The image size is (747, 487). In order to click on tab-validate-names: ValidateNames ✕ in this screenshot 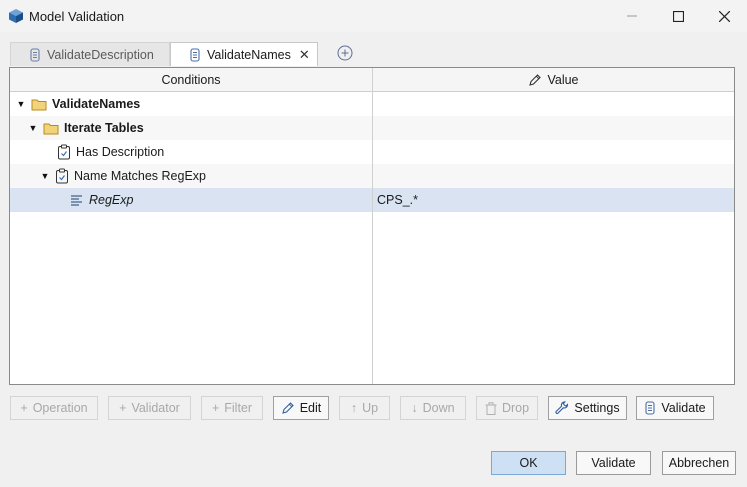, I will do `click(244, 54)`.